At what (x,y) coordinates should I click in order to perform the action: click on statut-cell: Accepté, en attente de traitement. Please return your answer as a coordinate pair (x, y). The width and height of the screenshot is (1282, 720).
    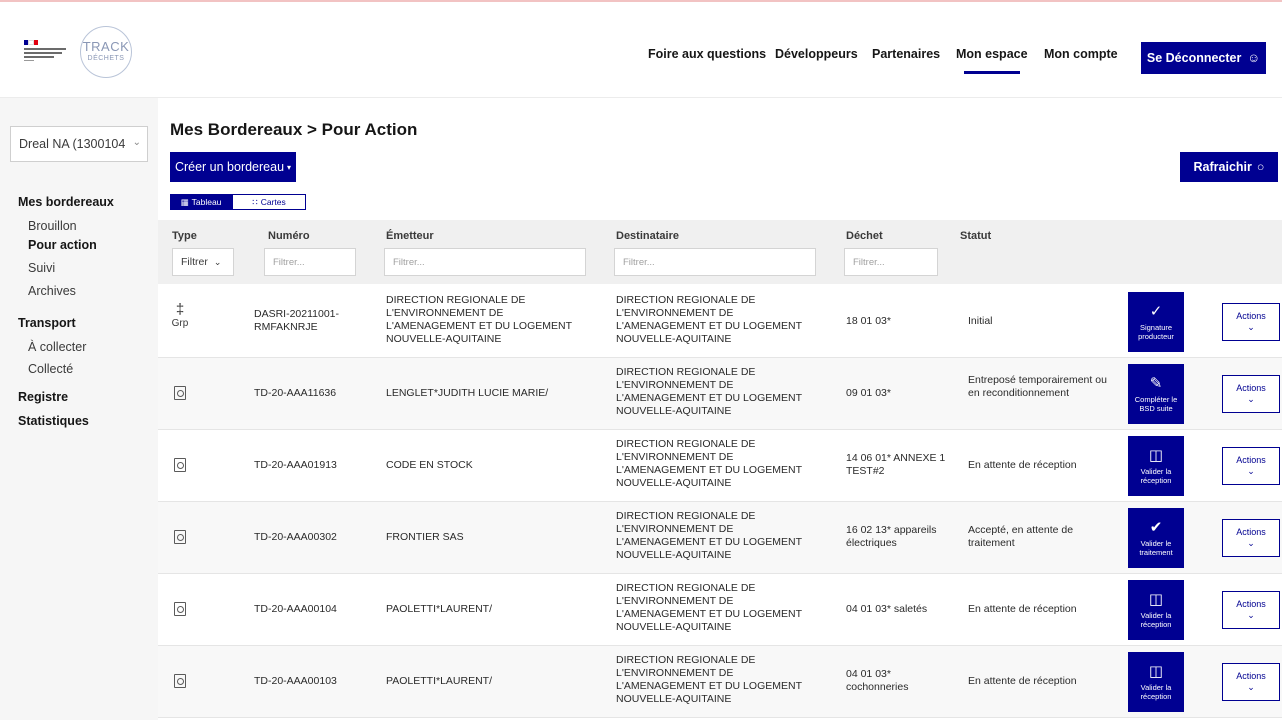
    Looking at the image, I should click on (1021, 536).